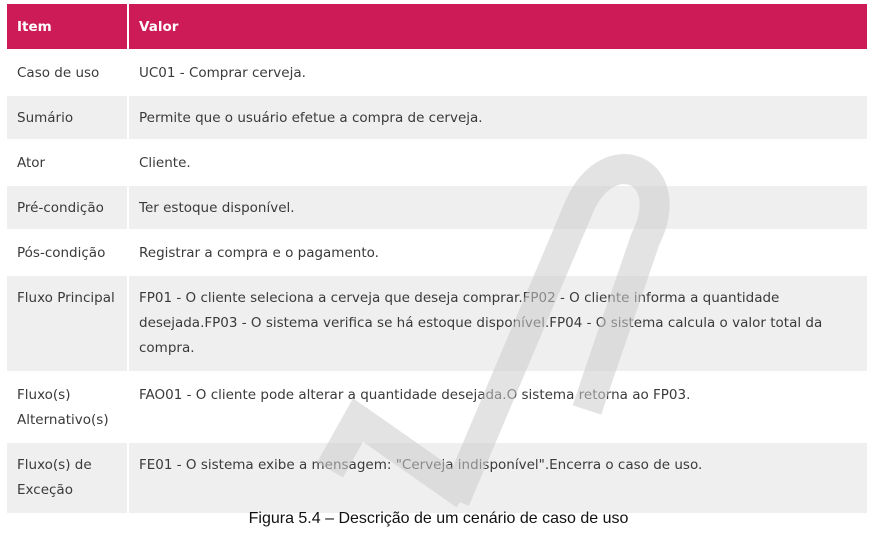 The width and height of the screenshot is (877, 535). What do you see at coordinates (497, 72) in the screenshot?
I see `row-valor: UC01 - Comprar cerveja.` at bounding box center [497, 72].